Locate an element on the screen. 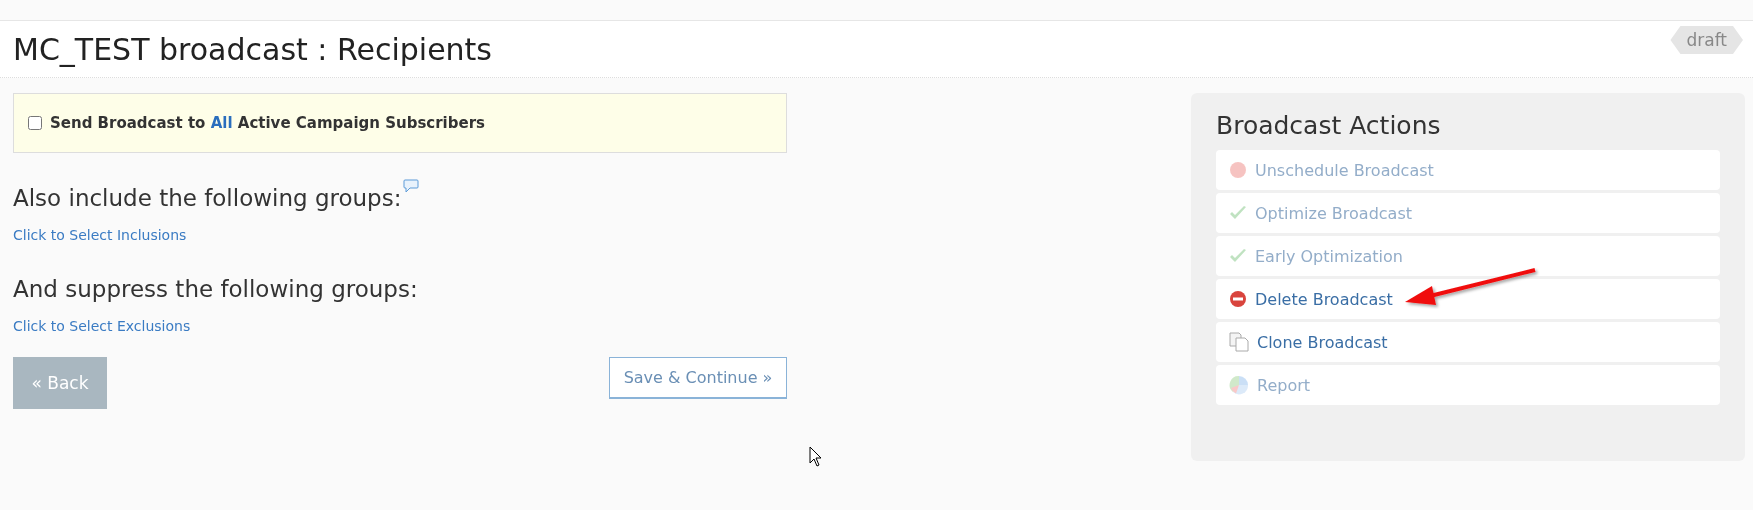 The width and height of the screenshot is (1753, 510). status-badge: draft is located at coordinates (1706, 40).